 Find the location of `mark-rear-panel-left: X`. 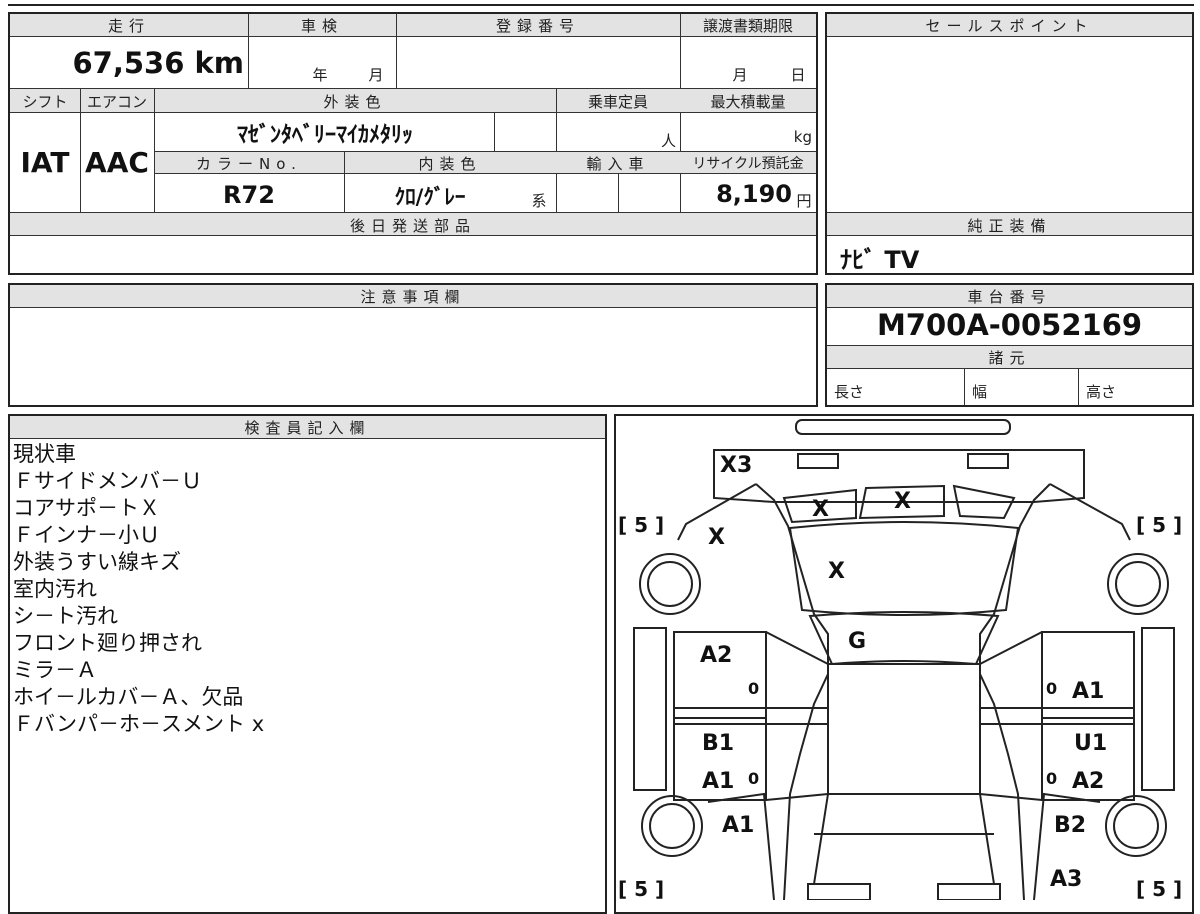

mark-rear-panel-left: X is located at coordinates (716, 537).